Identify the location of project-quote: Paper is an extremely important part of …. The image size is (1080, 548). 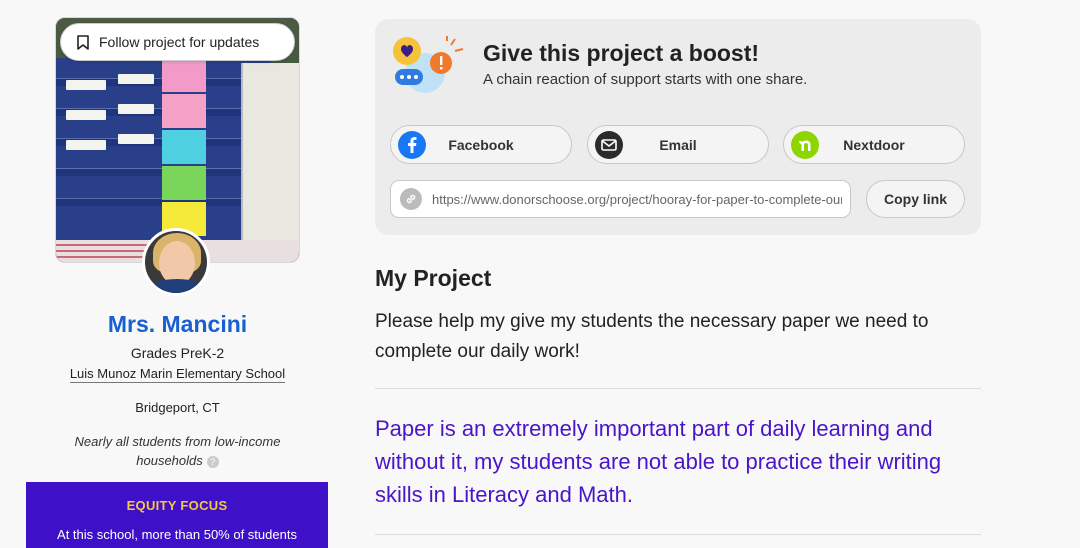
(658, 461).